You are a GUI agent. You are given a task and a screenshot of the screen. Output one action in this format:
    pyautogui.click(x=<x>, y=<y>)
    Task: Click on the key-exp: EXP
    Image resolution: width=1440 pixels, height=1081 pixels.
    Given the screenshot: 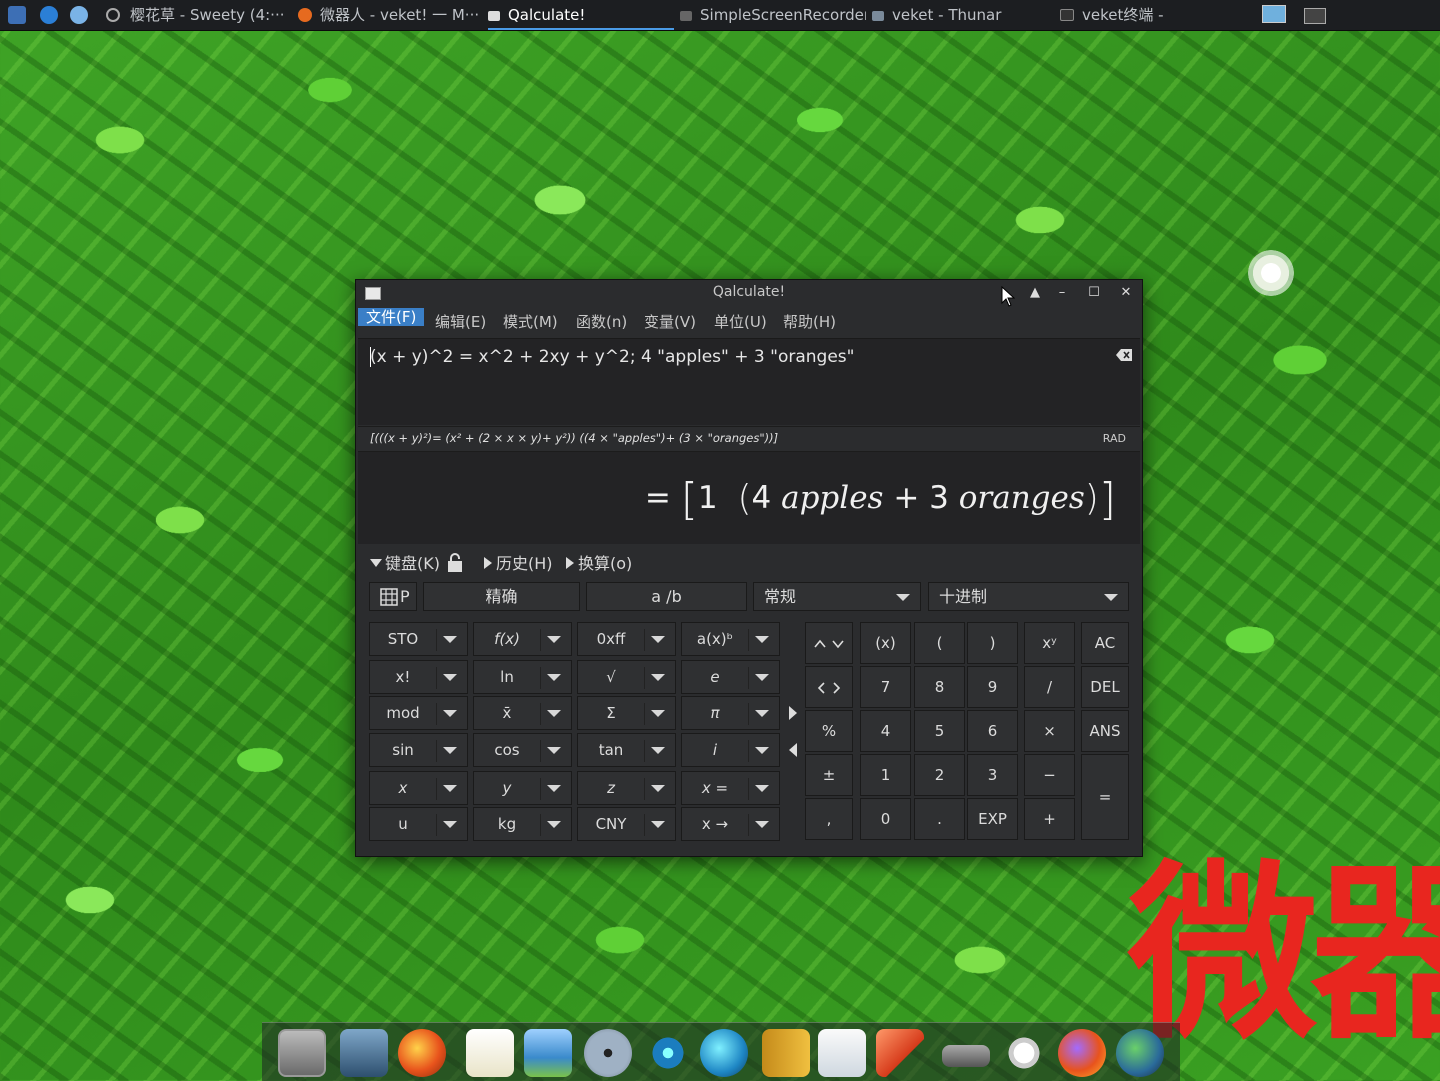 What is the action you would take?
    pyautogui.click(x=992, y=819)
    